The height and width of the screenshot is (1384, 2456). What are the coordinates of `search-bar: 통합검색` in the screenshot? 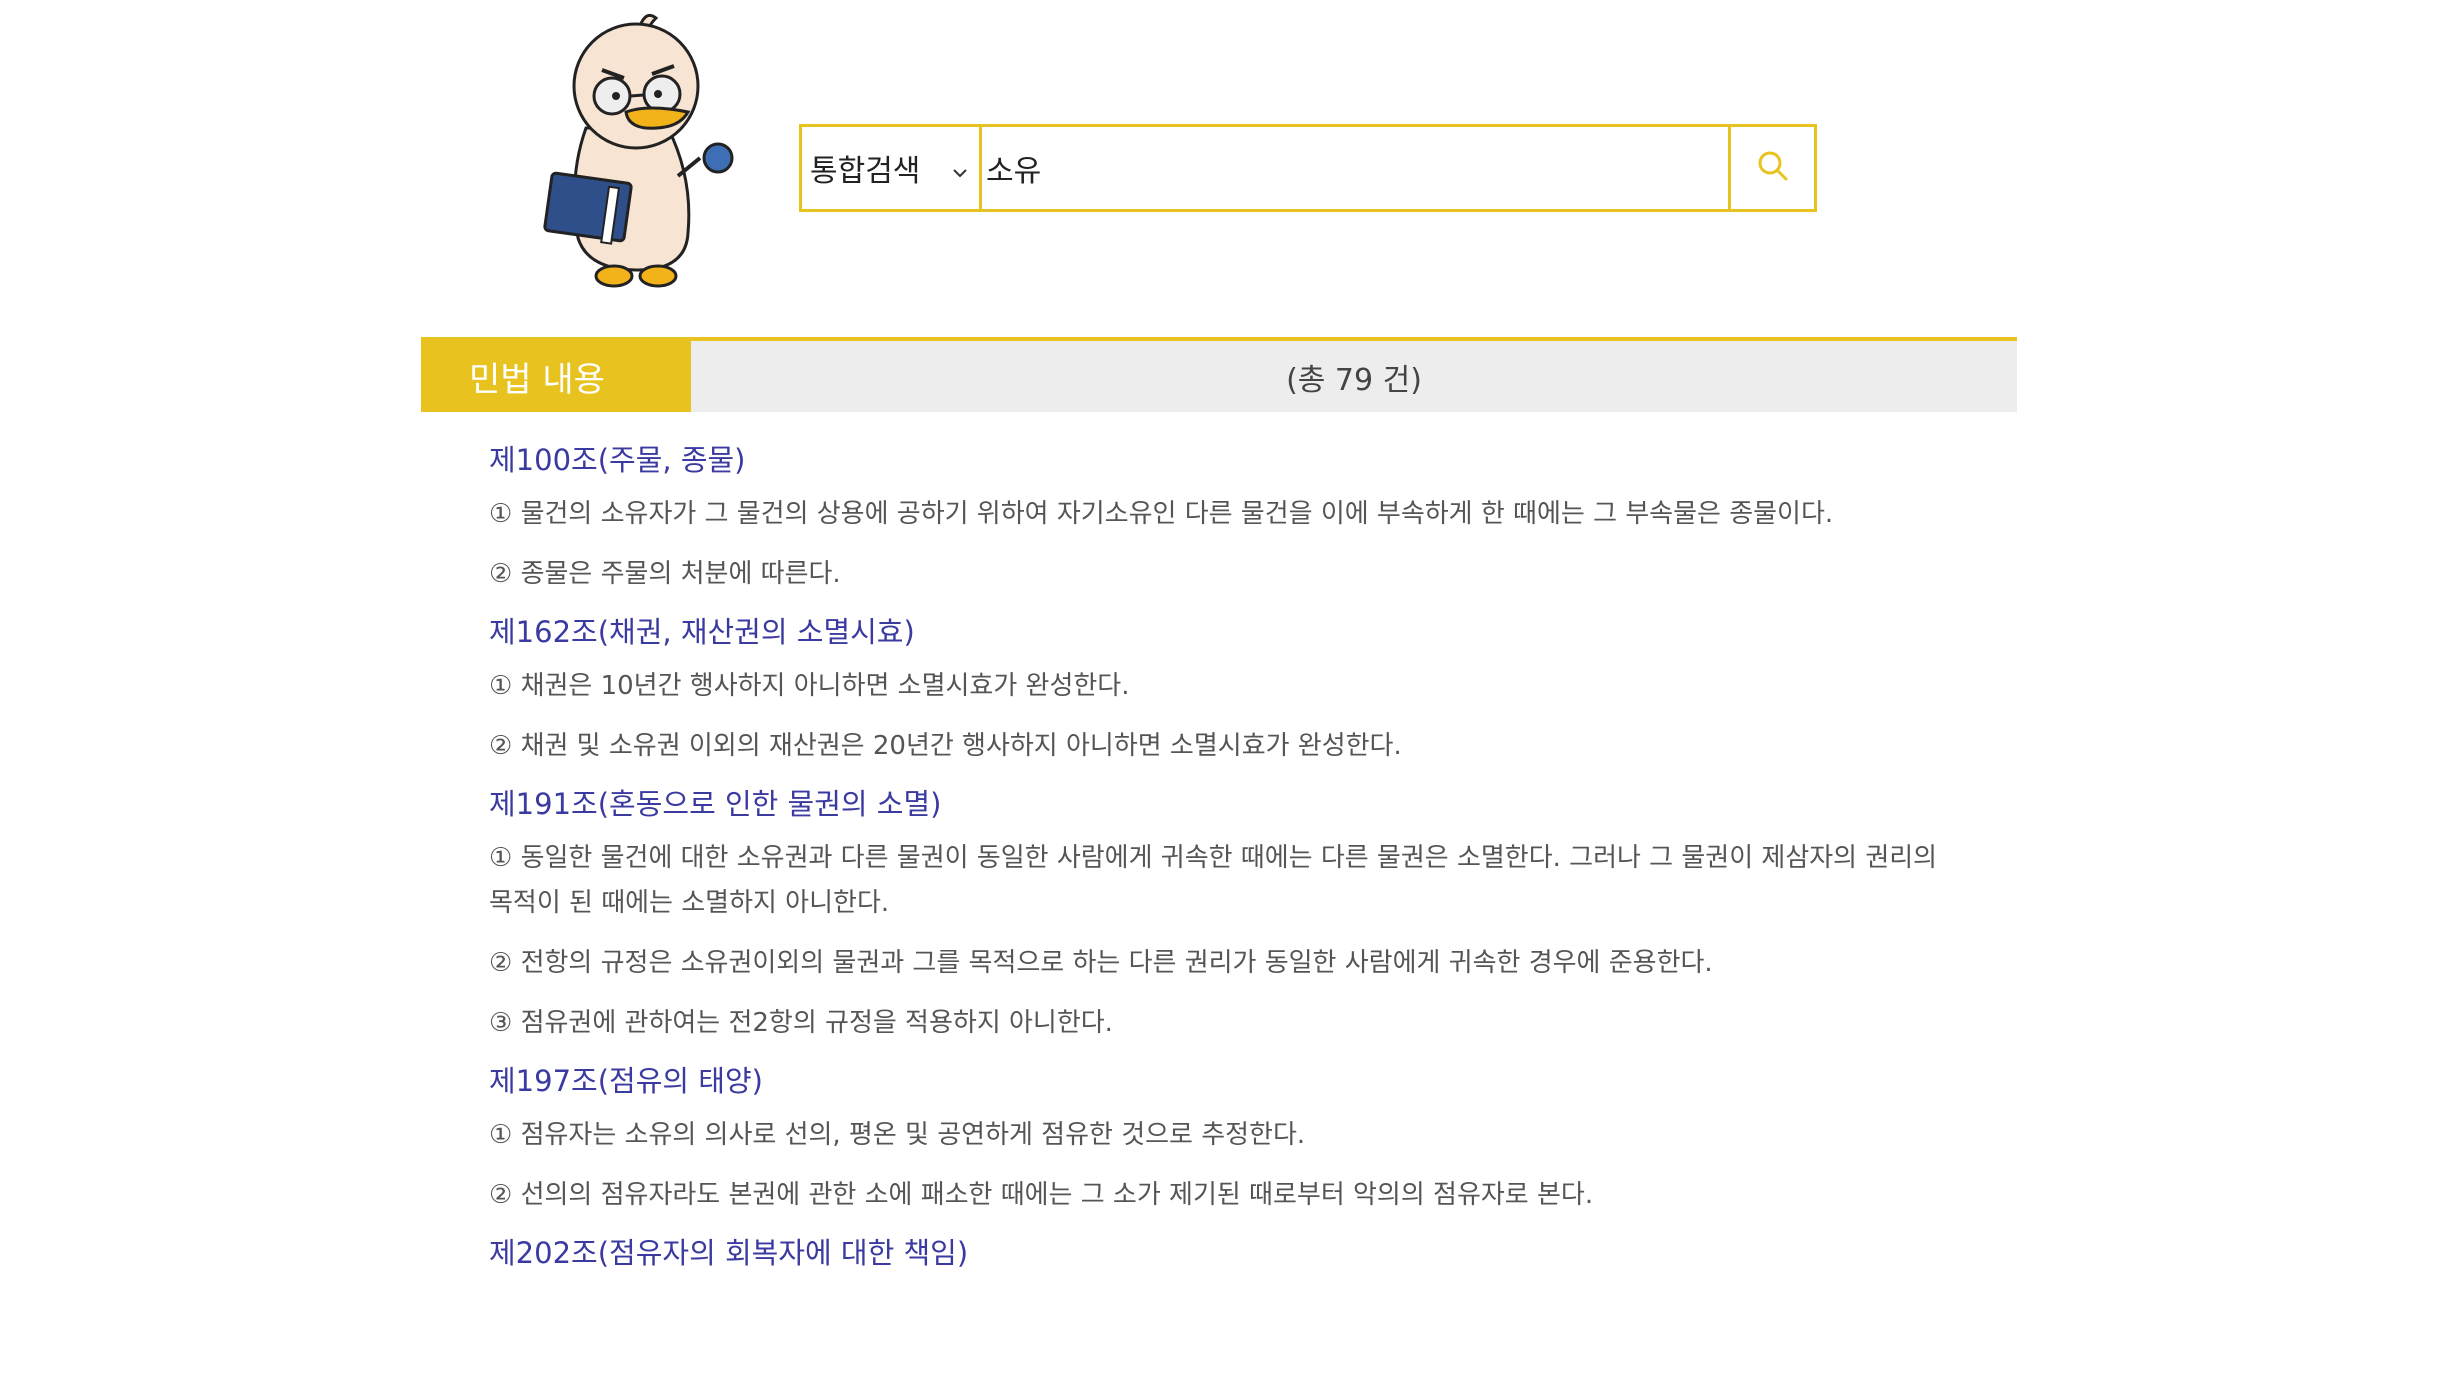 It's located at (1308, 168).